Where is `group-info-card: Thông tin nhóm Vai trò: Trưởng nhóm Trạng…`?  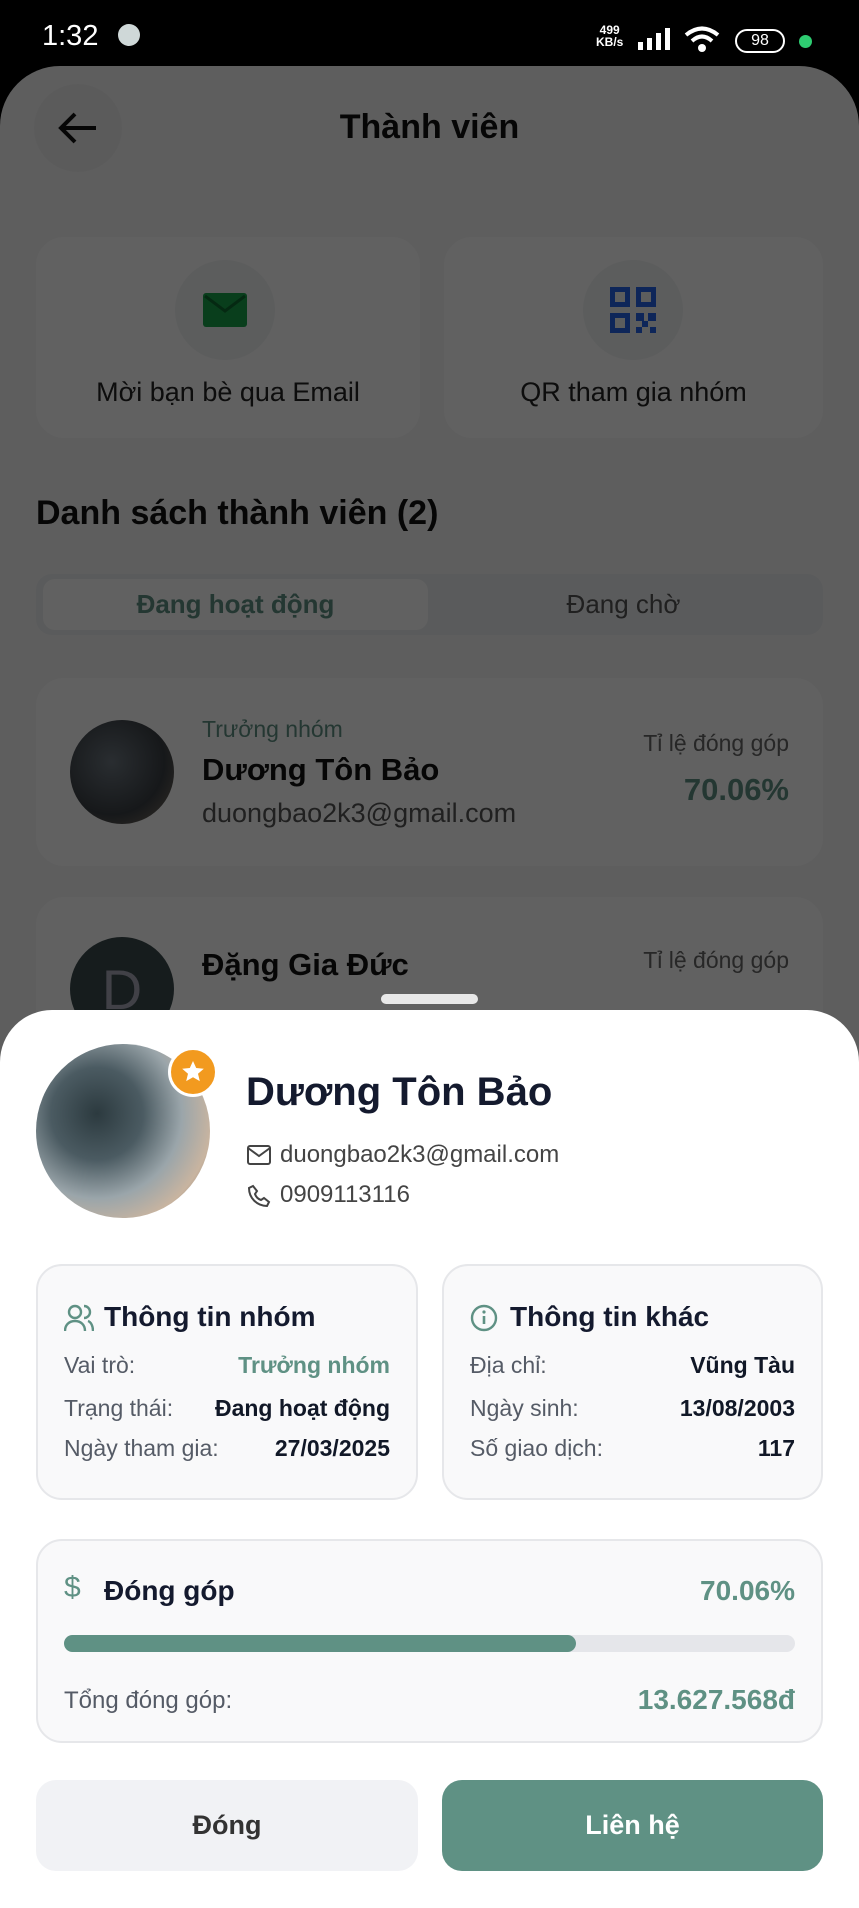
group-info-card: Thông tin nhóm Vai trò: Trưởng nhóm Trạng… is located at coordinates (227, 1382).